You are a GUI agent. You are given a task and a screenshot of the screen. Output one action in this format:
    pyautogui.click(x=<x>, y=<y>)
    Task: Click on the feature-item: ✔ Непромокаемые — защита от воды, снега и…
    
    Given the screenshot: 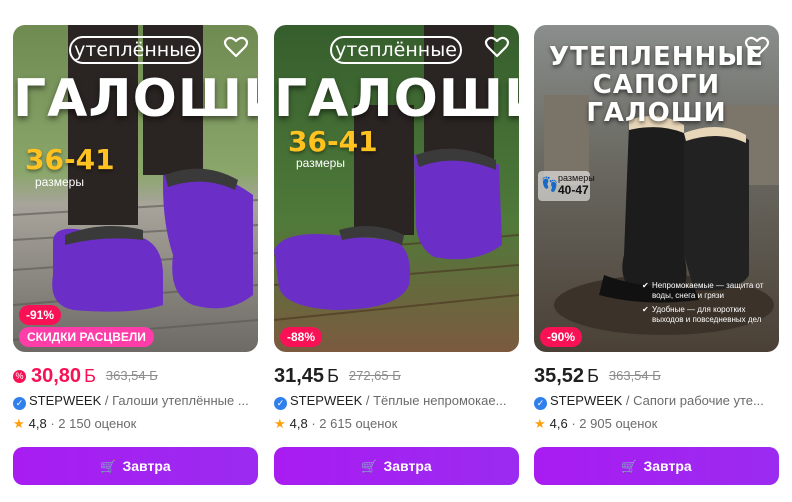 What is the action you would take?
    pyautogui.click(x=709, y=291)
    